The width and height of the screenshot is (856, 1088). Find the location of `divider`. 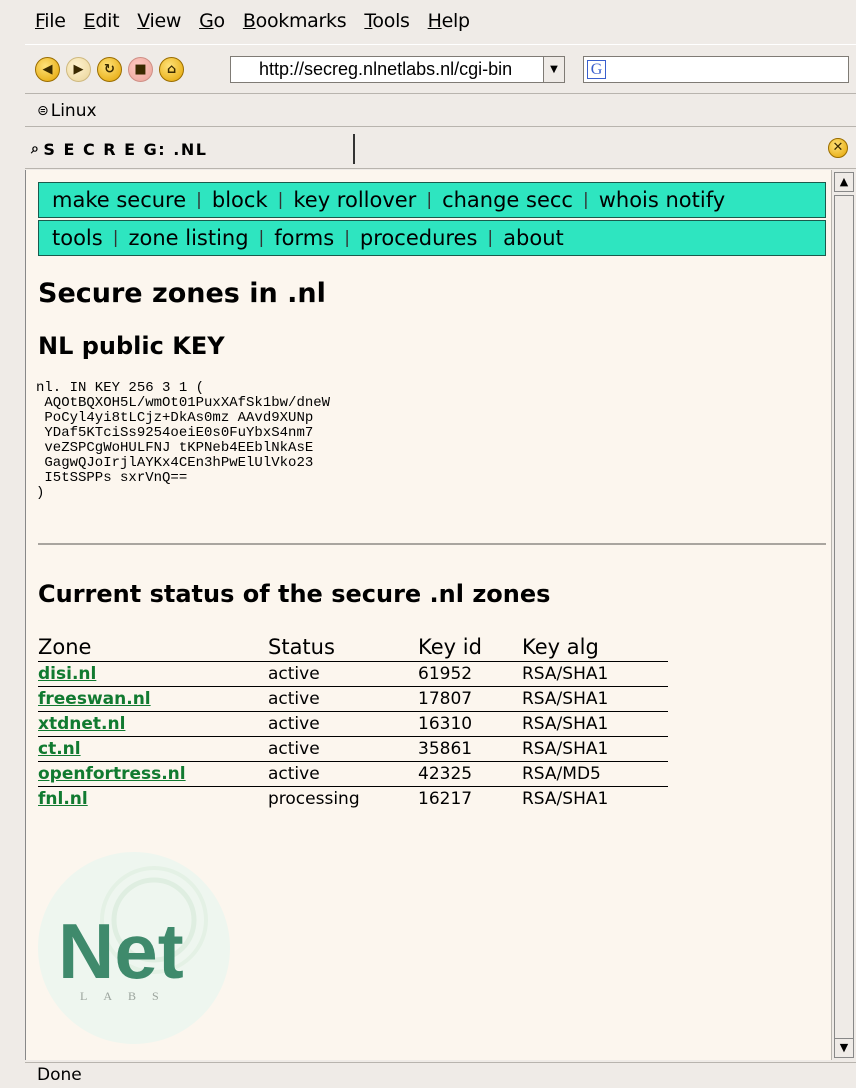

divider is located at coordinates (432, 544).